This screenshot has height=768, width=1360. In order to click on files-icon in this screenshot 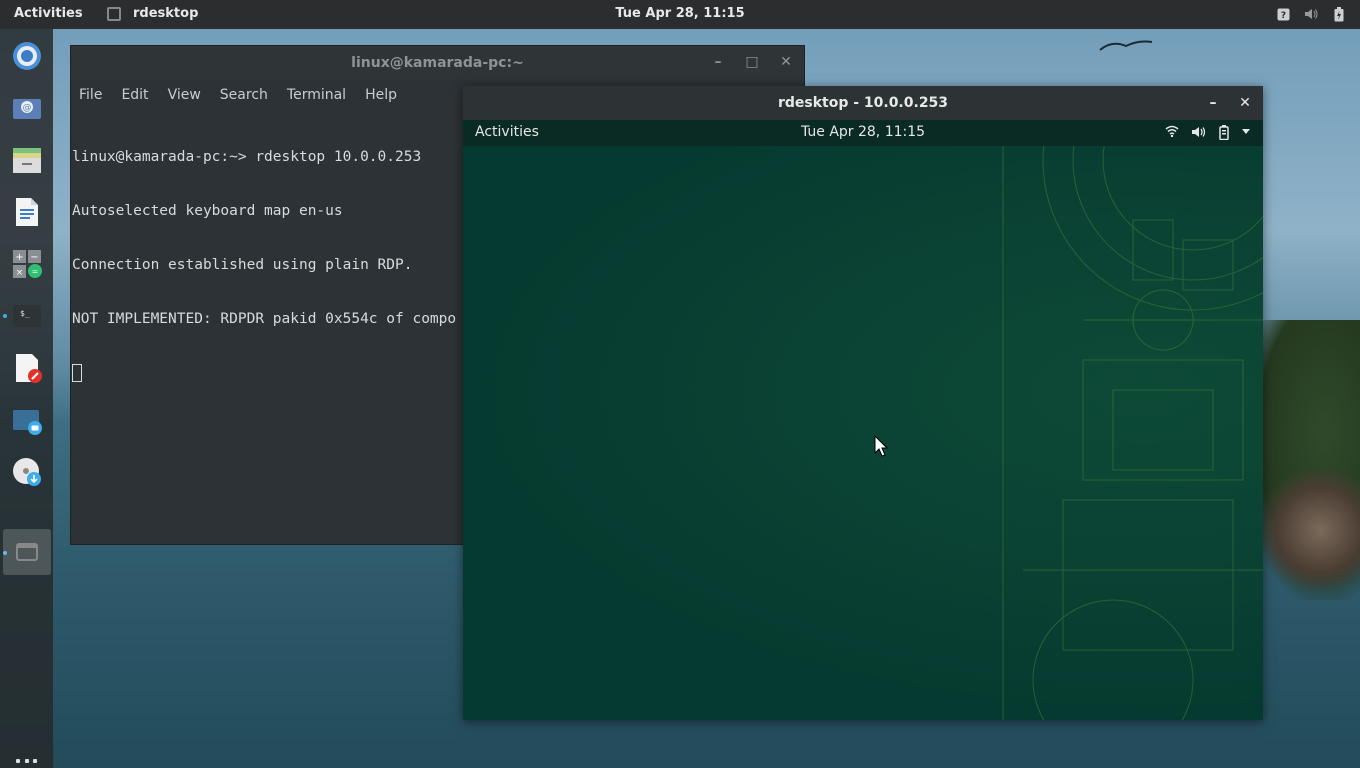, I will do `click(27, 160)`.